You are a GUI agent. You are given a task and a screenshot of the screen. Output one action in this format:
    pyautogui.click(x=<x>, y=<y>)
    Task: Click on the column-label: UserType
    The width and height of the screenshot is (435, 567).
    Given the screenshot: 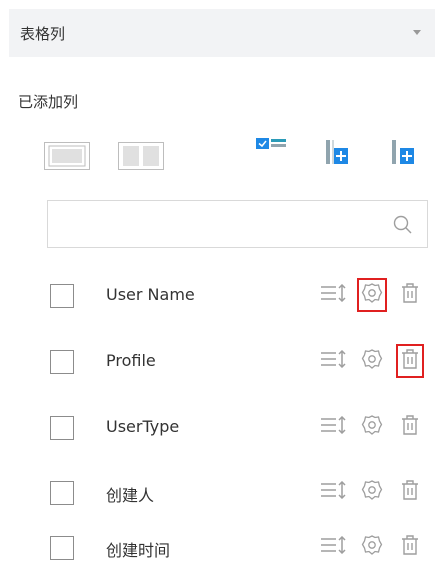 What is the action you would take?
    pyautogui.click(x=143, y=426)
    